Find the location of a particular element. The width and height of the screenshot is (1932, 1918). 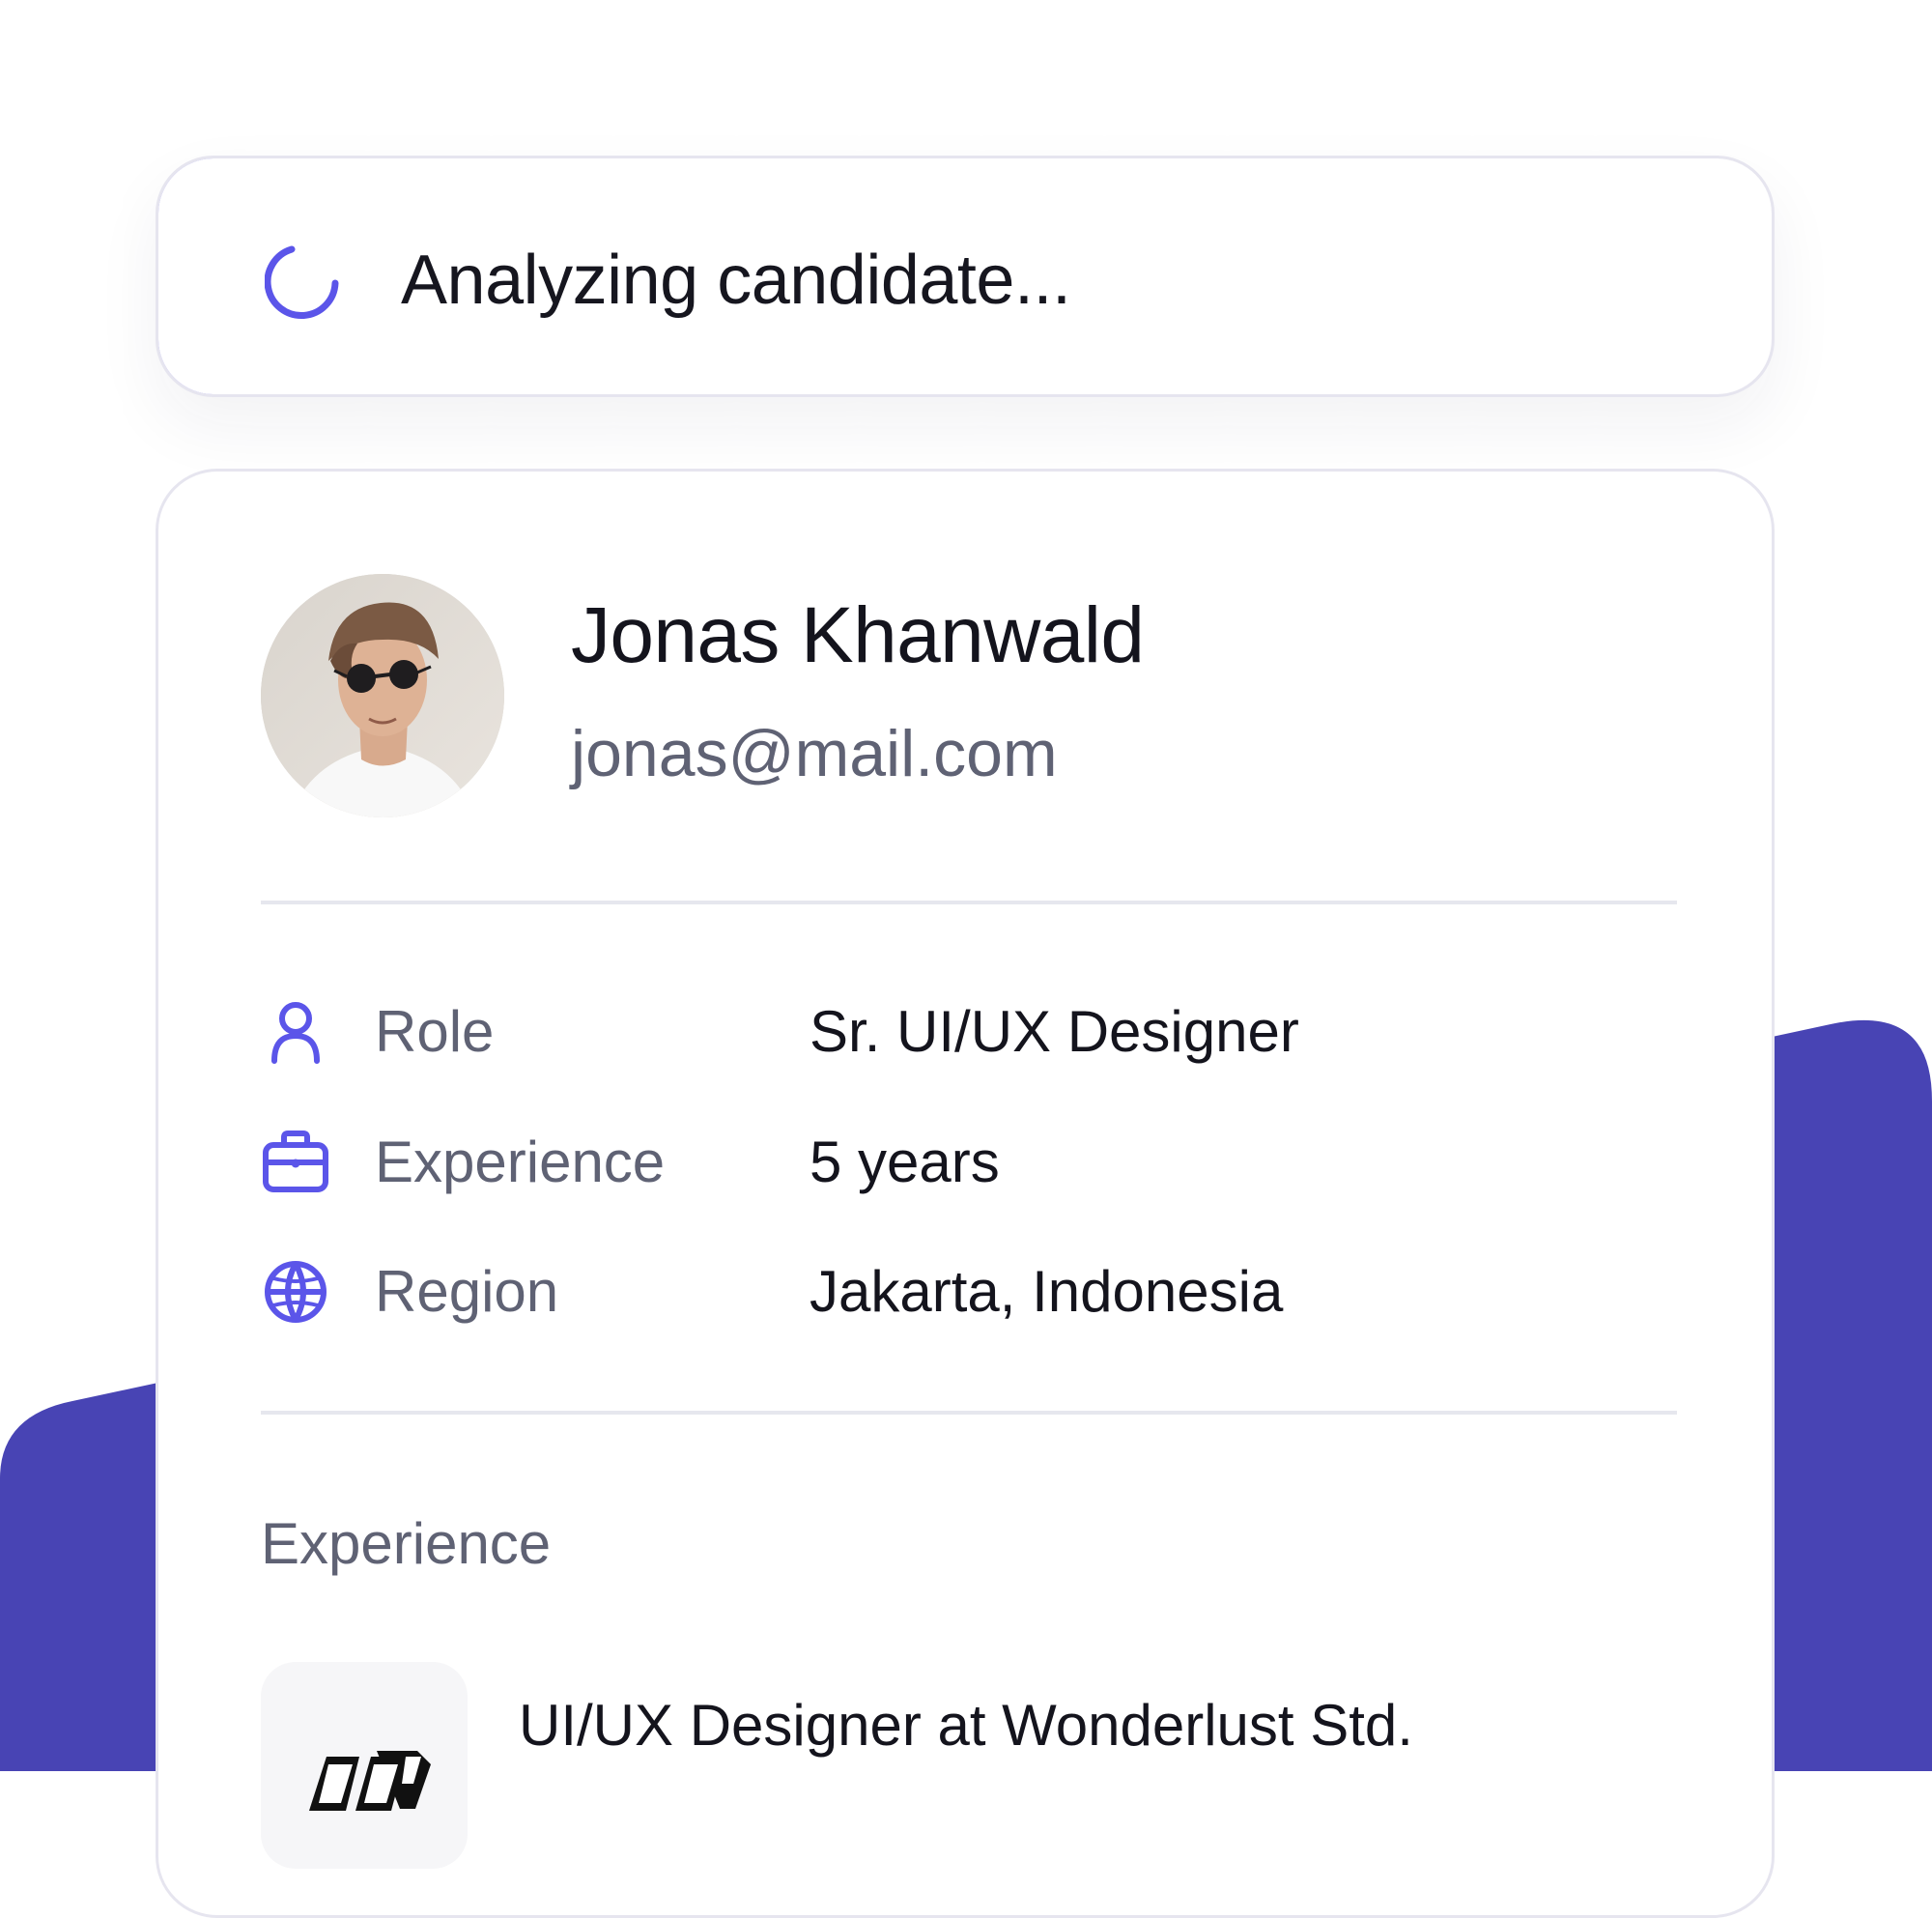

spinner-icon is located at coordinates (302, 282).